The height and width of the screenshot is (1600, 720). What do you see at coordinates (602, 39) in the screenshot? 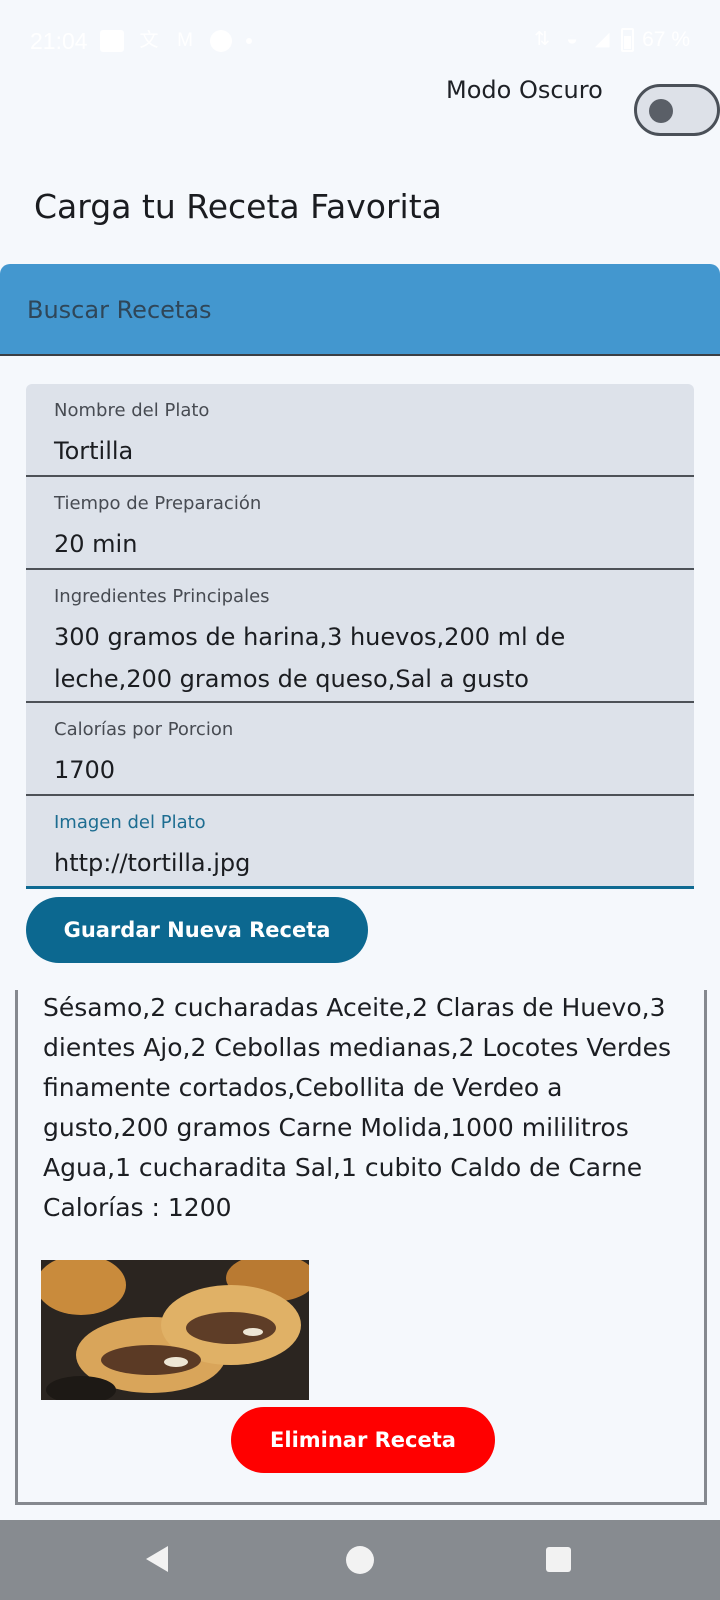
I see `signal-icon: ◢` at bounding box center [602, 39].